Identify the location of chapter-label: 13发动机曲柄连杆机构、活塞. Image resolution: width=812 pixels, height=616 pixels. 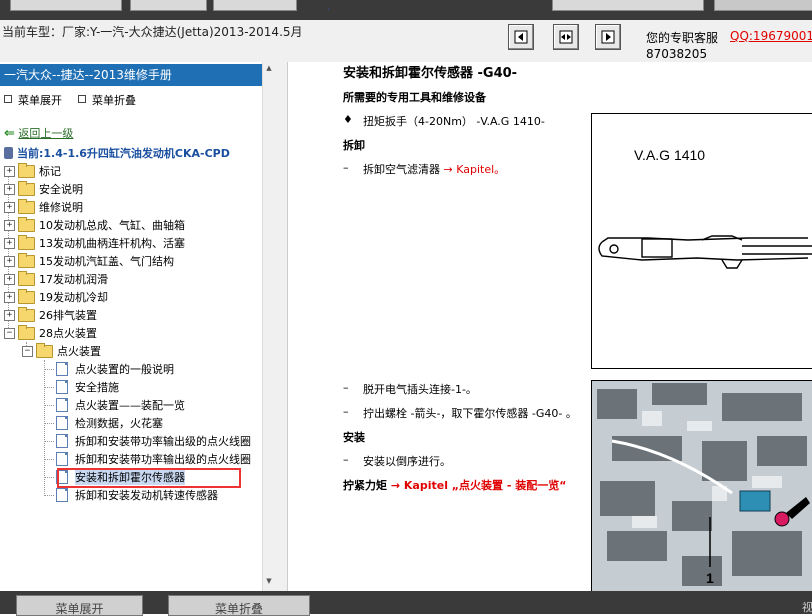
(112, 243).